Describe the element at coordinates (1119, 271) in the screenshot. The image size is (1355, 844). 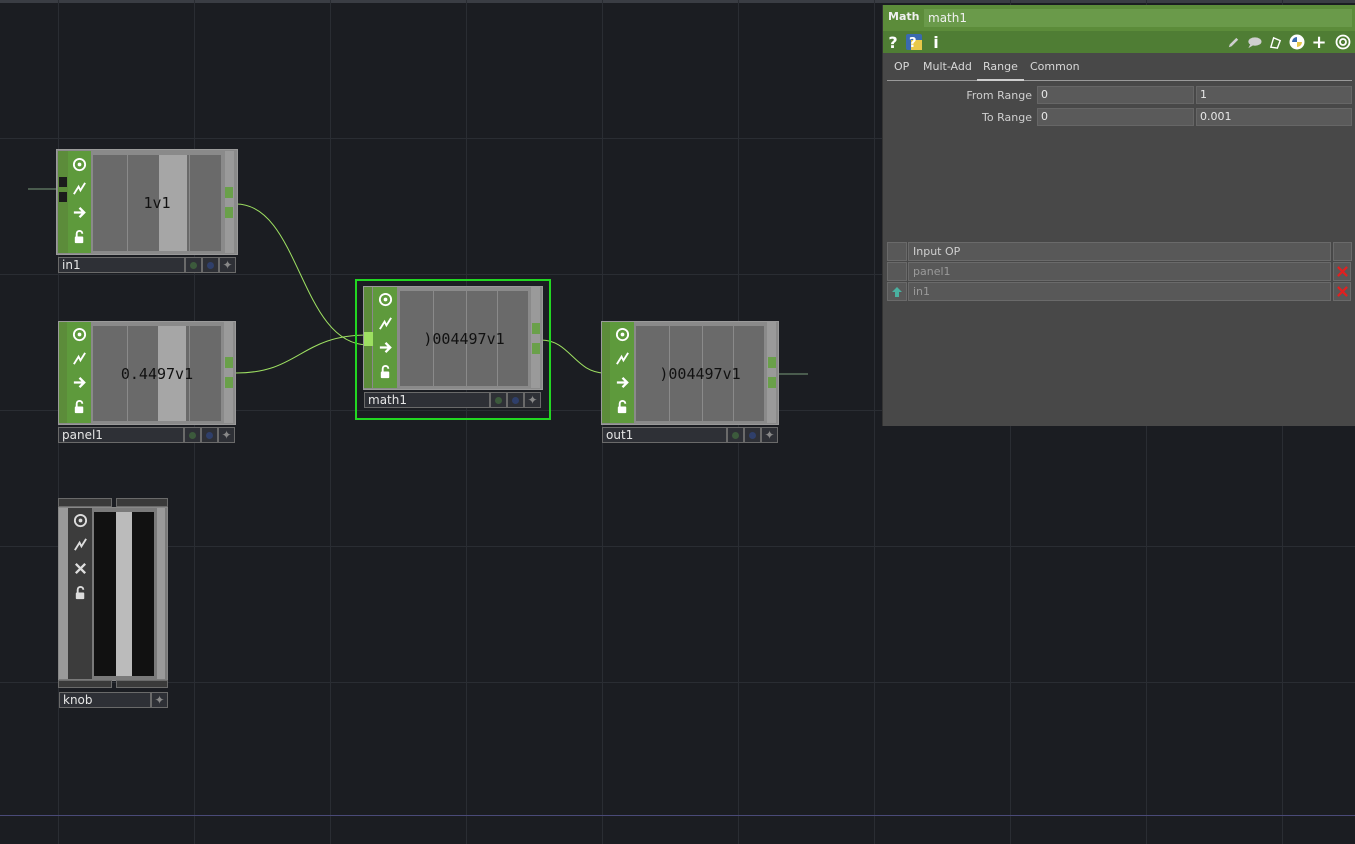
I see `input-op-row: panel1` at that location.